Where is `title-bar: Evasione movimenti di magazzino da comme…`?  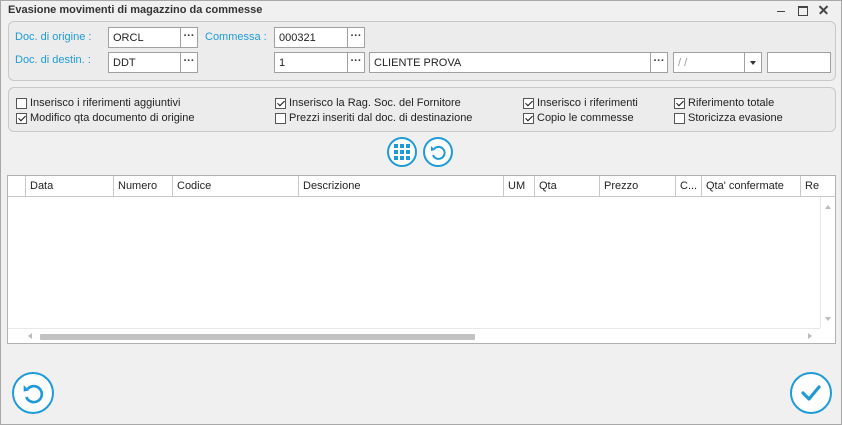
title-bar: Evasione movimenti di magazzino da comme… is located at coordinates (421, 10).